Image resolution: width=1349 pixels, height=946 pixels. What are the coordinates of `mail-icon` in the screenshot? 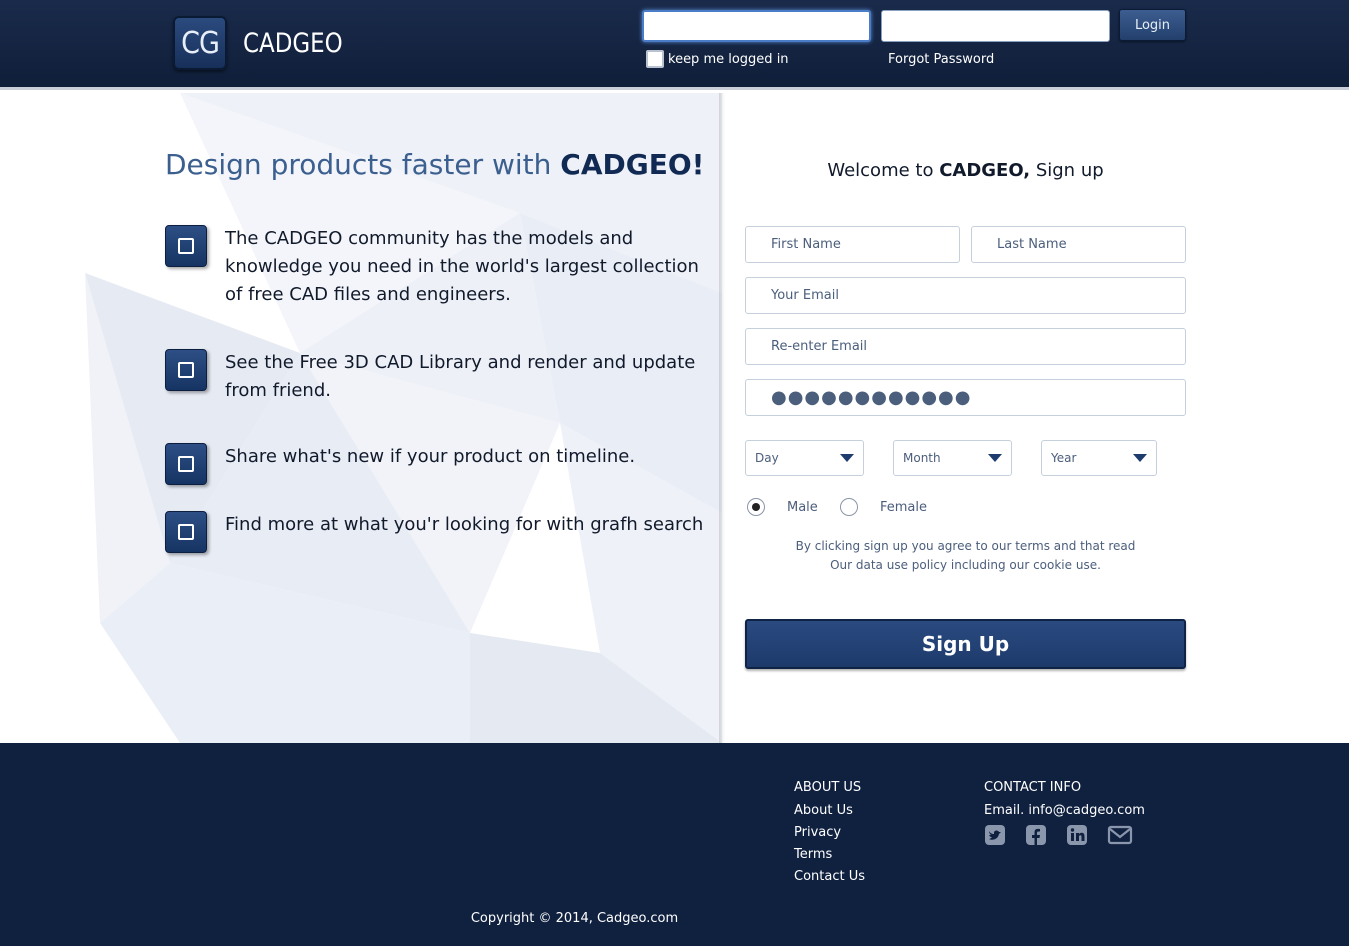 It's located at (1120, 837).